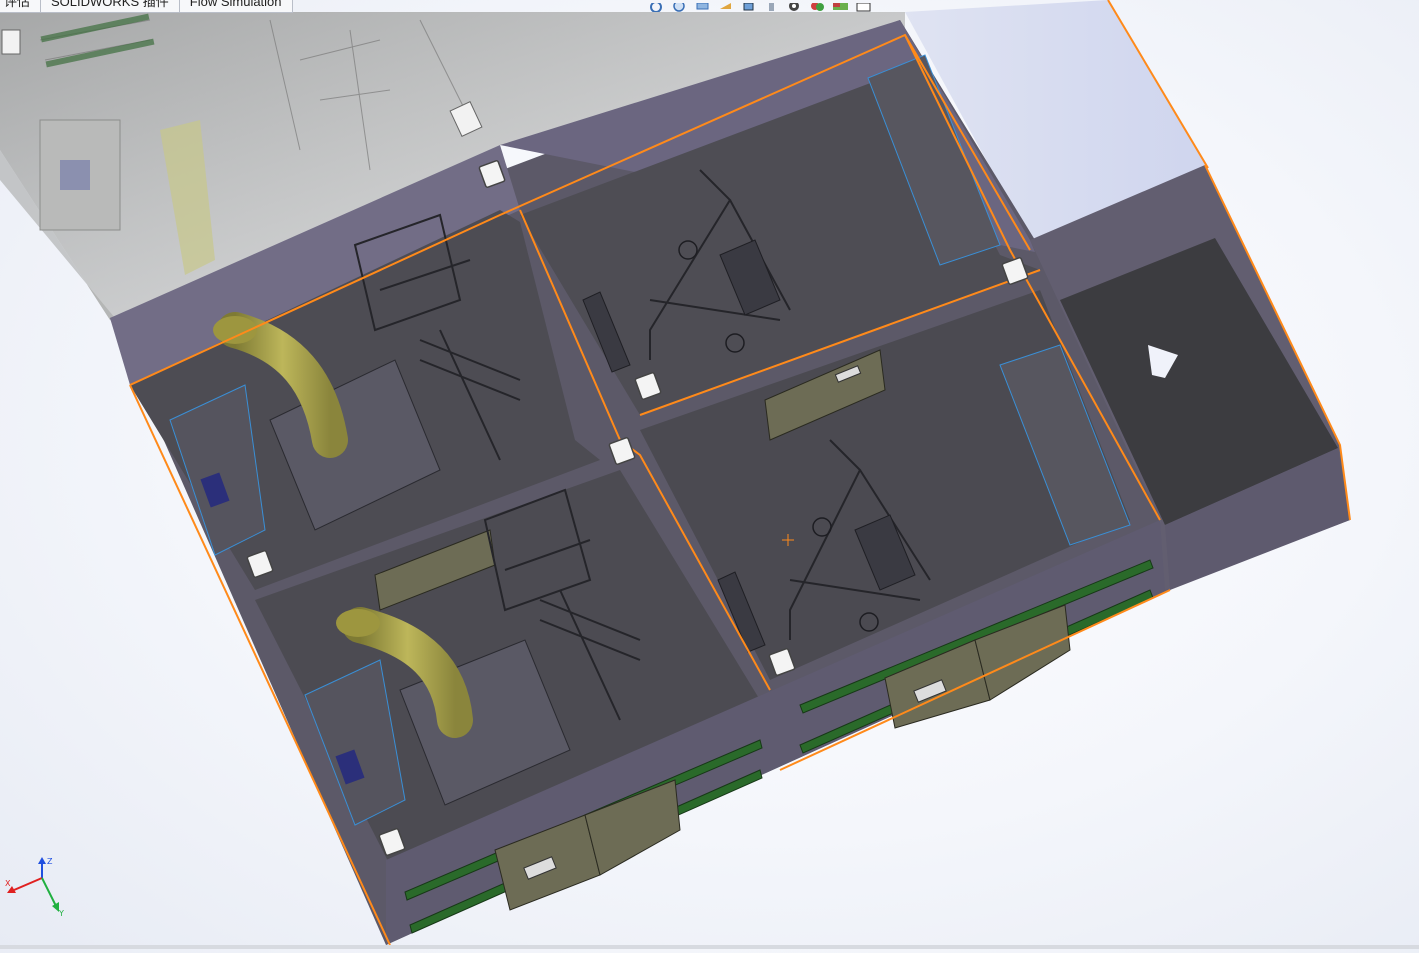 This screenshot has width=1419, height=953. What do you see at coordinates (656, 6) in the screenshot?
I see `zoom-to-fit-icon` at bounding box center [656, 6].